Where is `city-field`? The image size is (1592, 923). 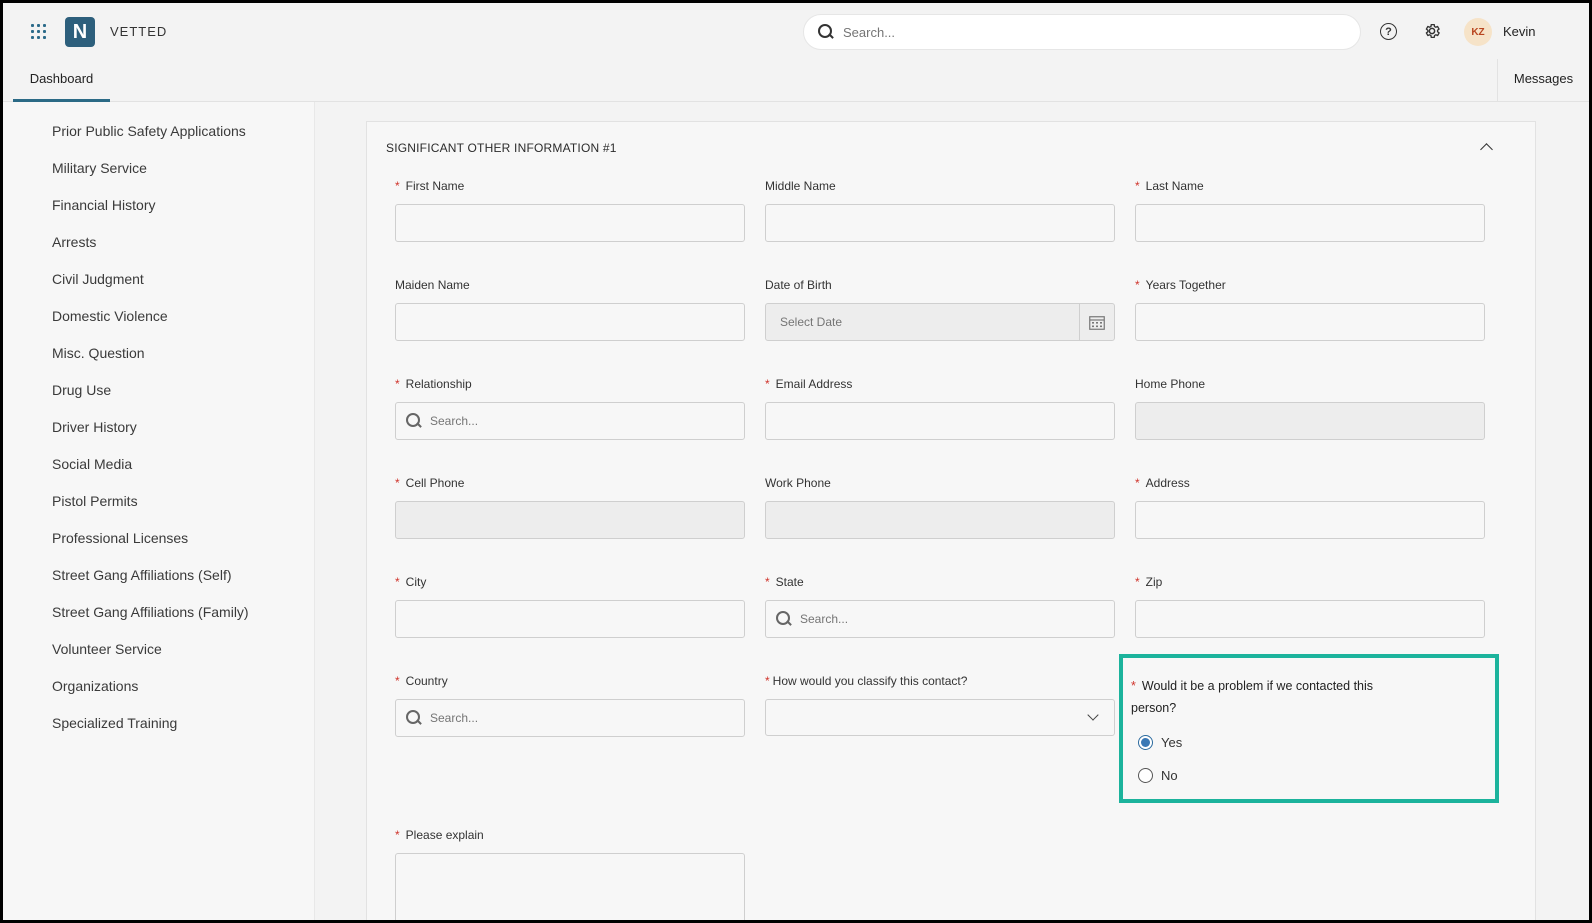
city-field is located at coordinates (570, 619).